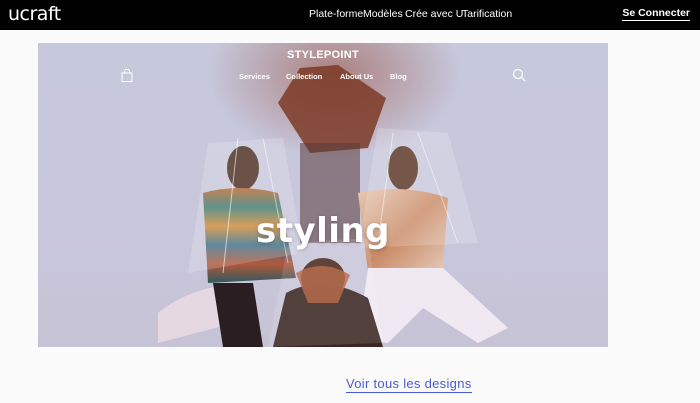  I want to click on nav-item-plate-forme: Plate-forme, so click(336, 14).